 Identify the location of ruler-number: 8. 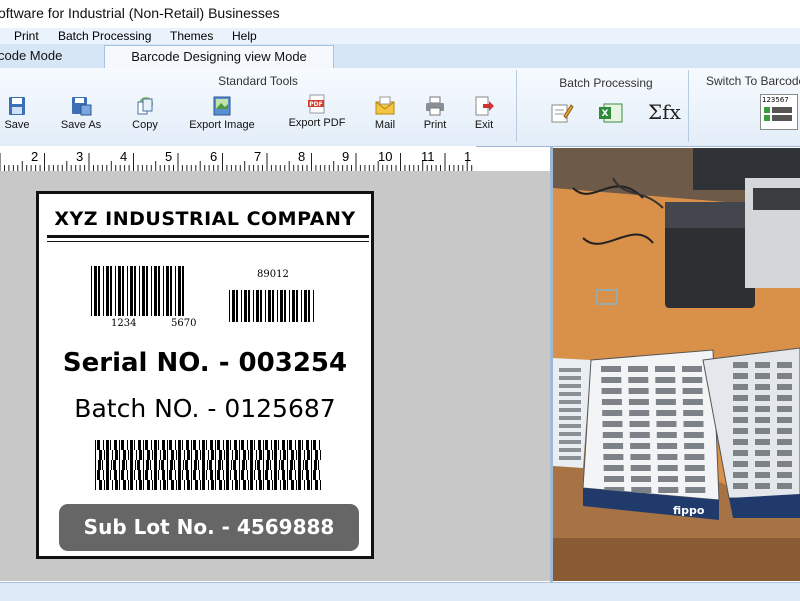
(302, 156).